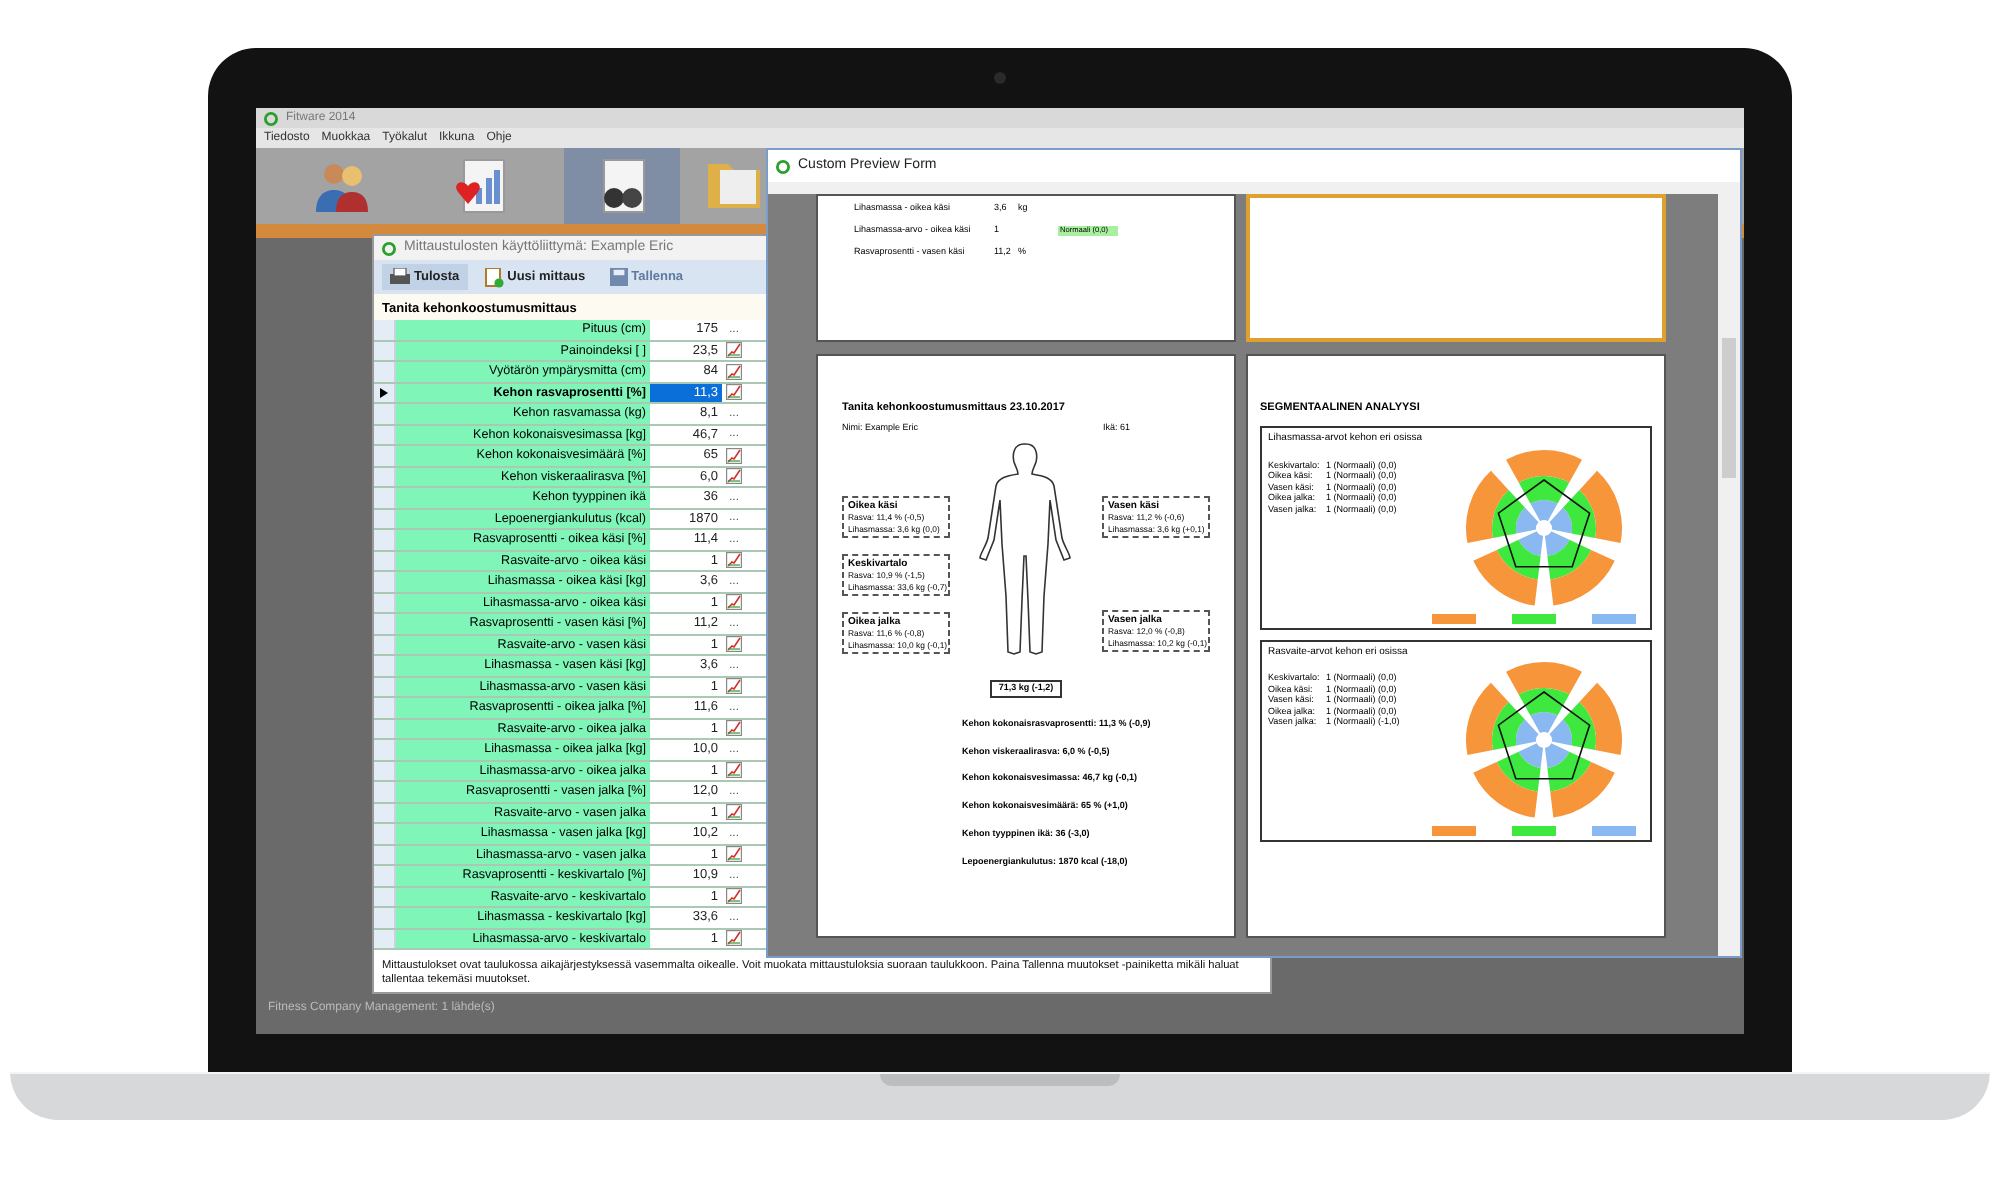  I want to click on people-icon, so click(342, 186).